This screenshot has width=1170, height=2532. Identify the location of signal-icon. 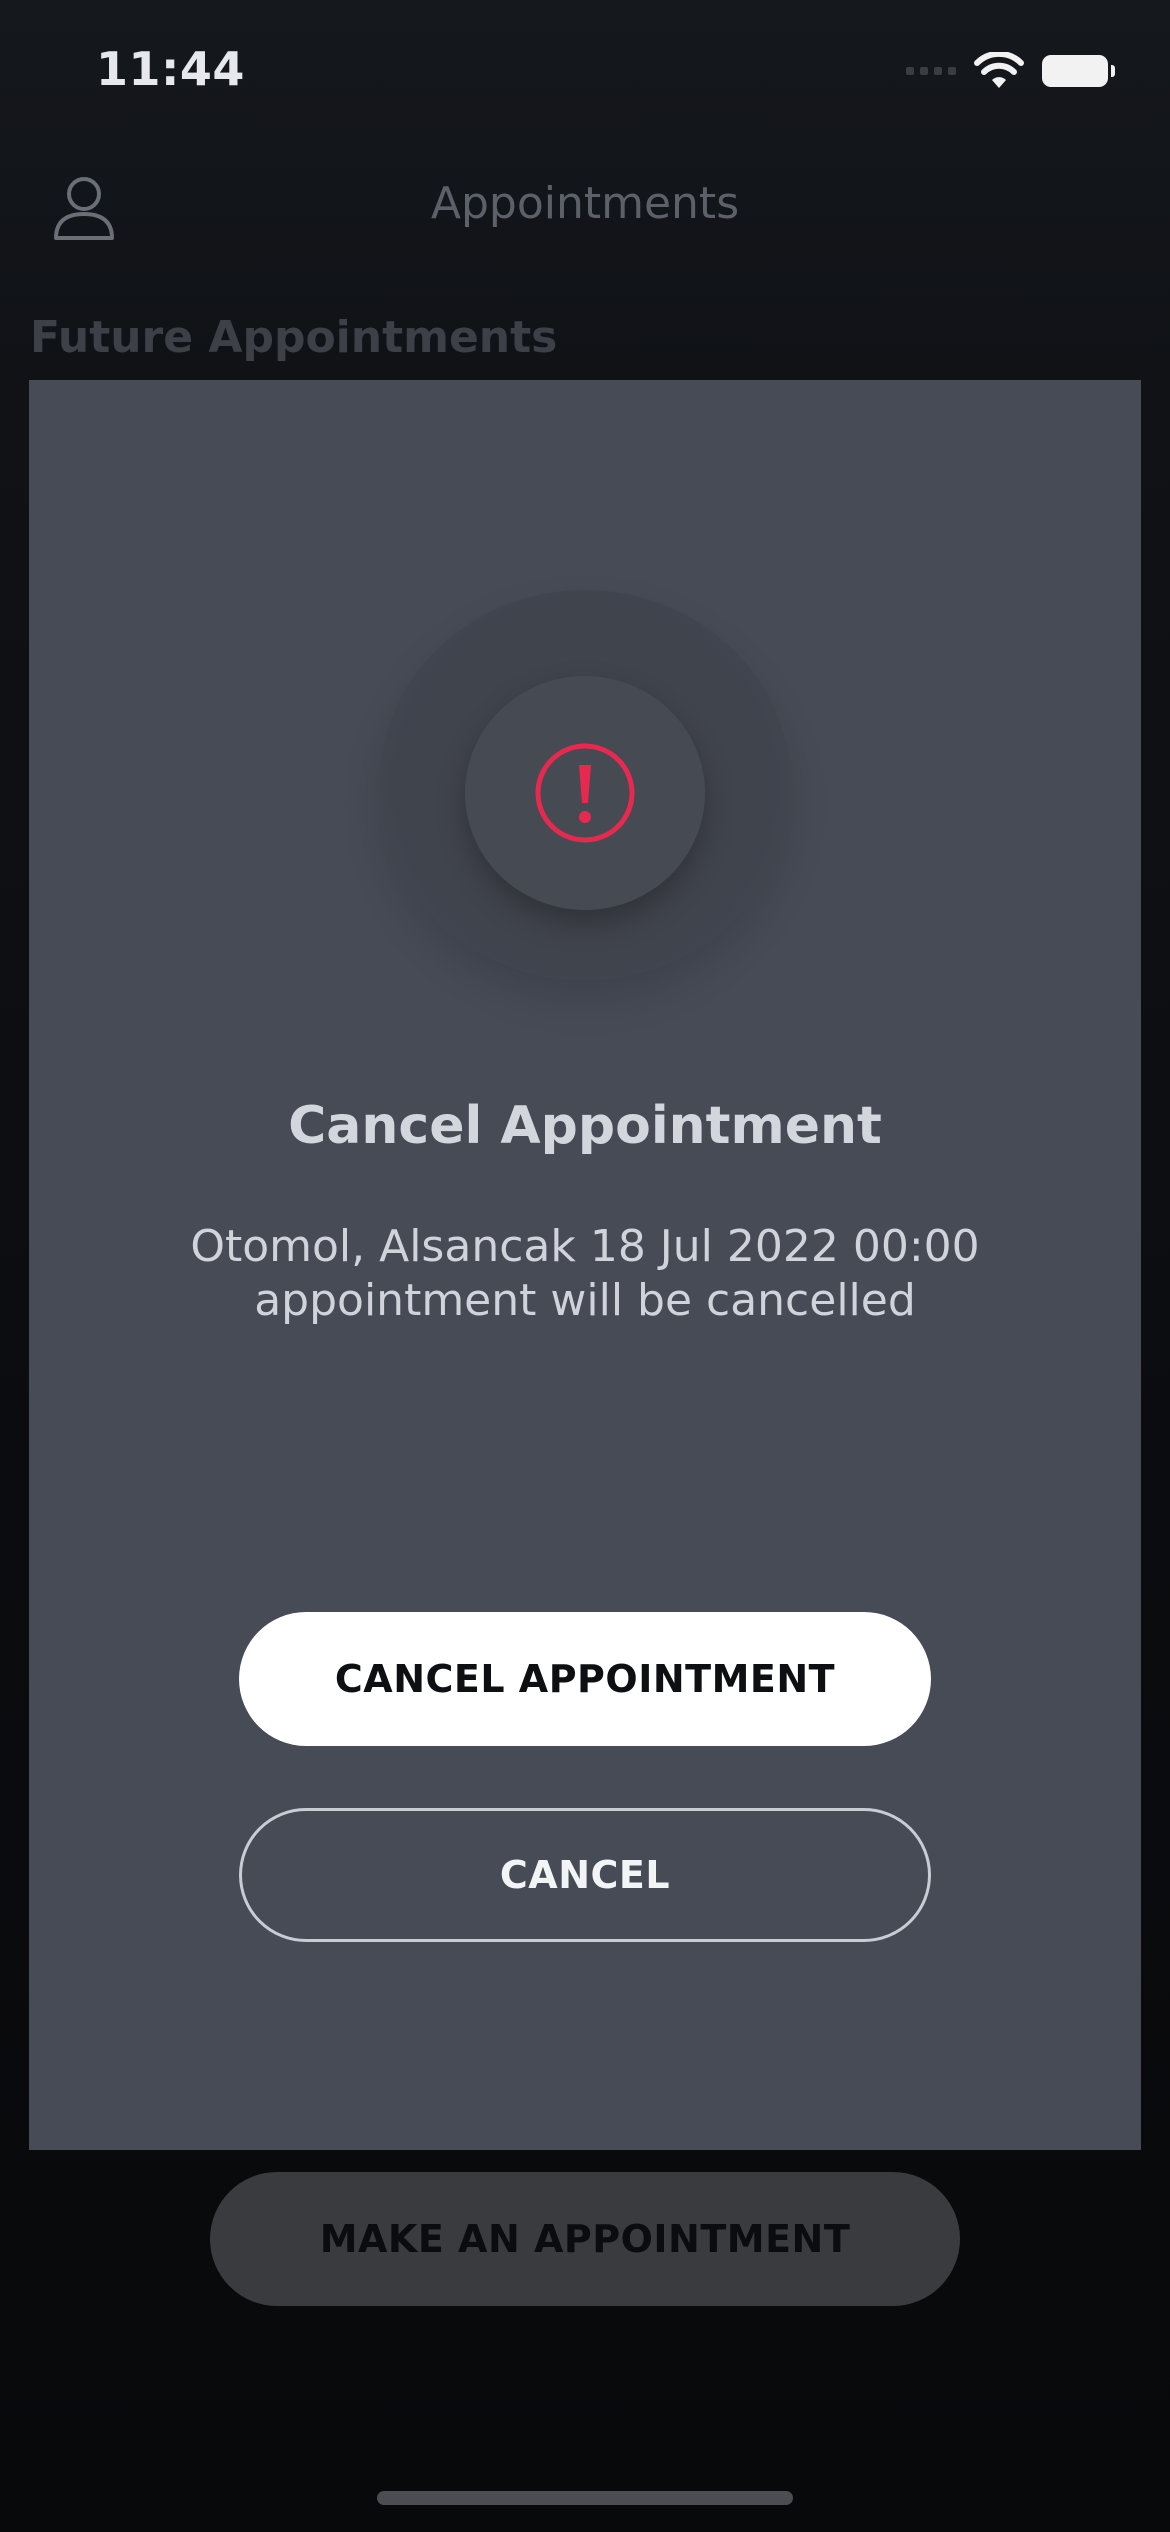
(931, 71).